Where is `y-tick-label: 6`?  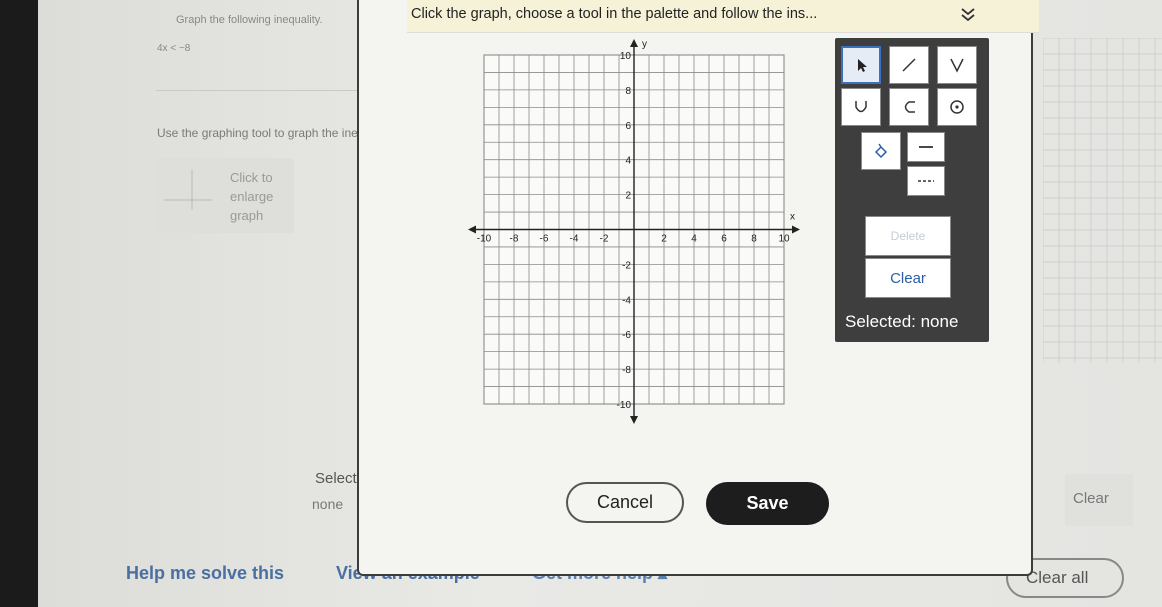 y-tick-label: 6 is located at coordinates (628, 126).